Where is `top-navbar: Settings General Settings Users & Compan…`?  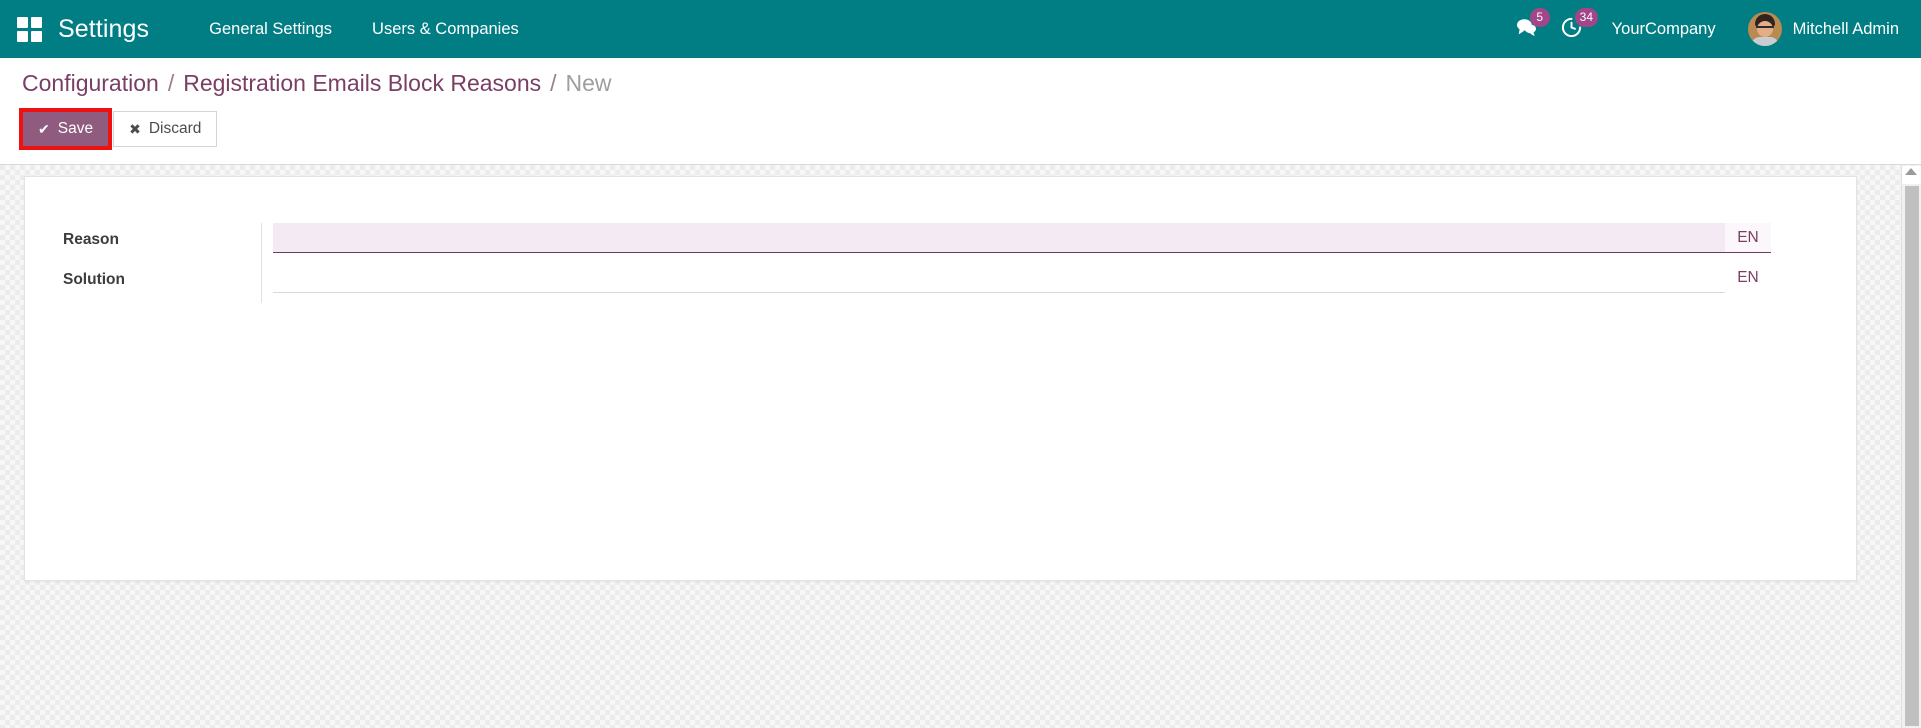 top-navbar: Settings General Settings Users & Compan… is located at coordinates (960, 29).